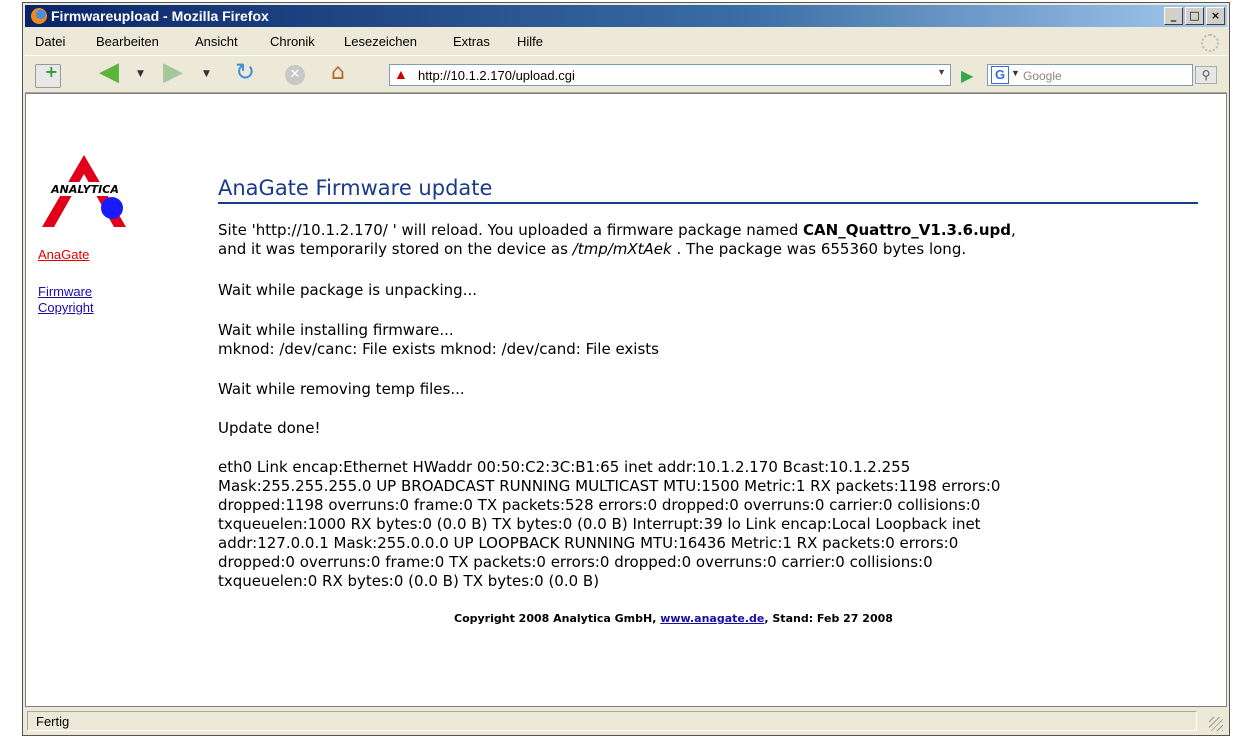 This screenshot has width=1245, height=740. I want to click on firefox-icon, so click(39, 16).